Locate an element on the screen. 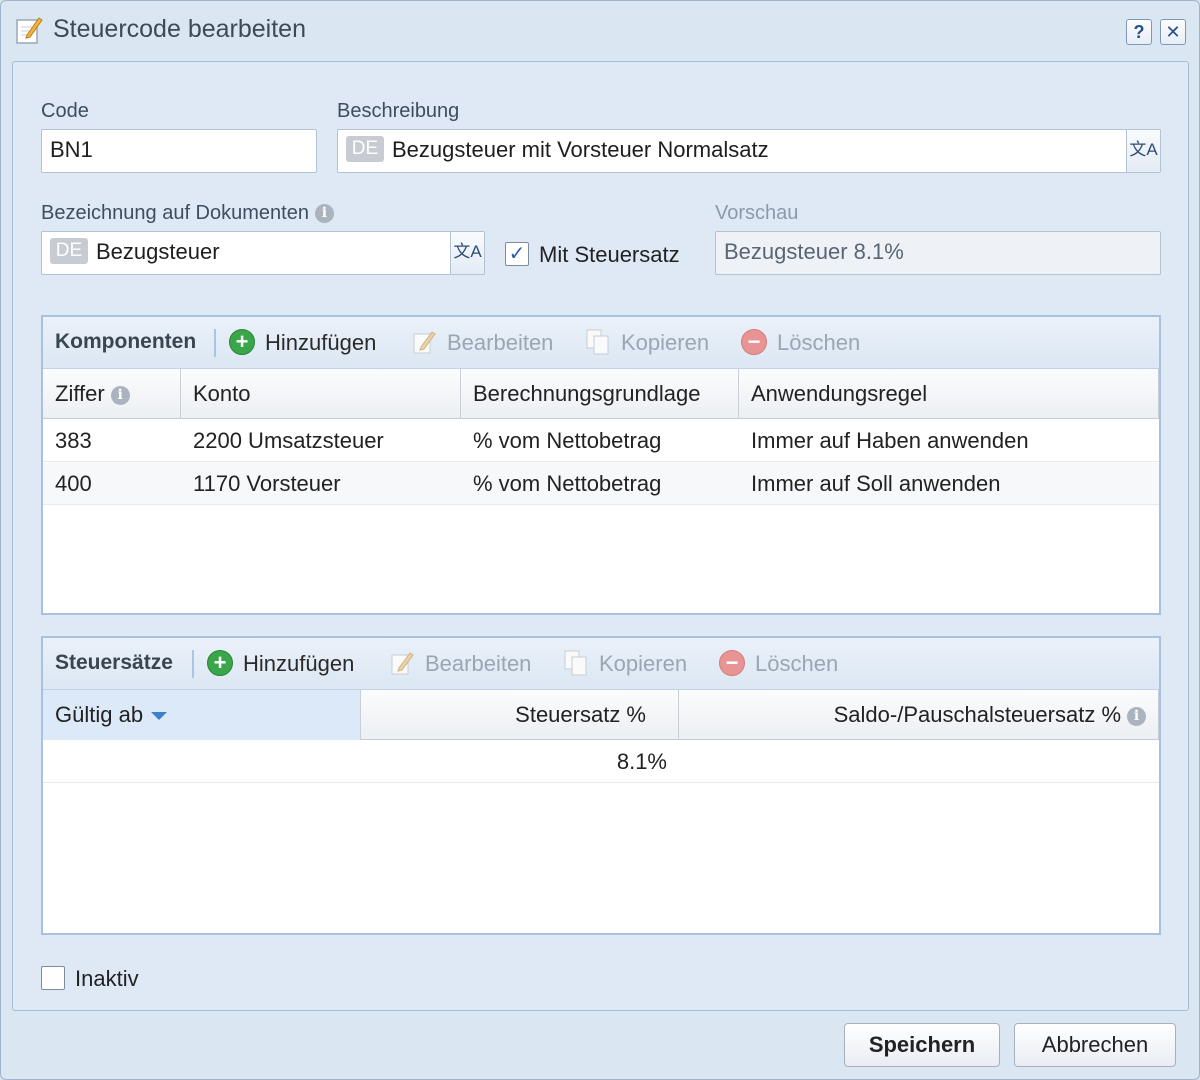 The image size is (1200, 1080). mit-steuersatz-label: Mit Steuersatz is located at coordinates (609, 254).